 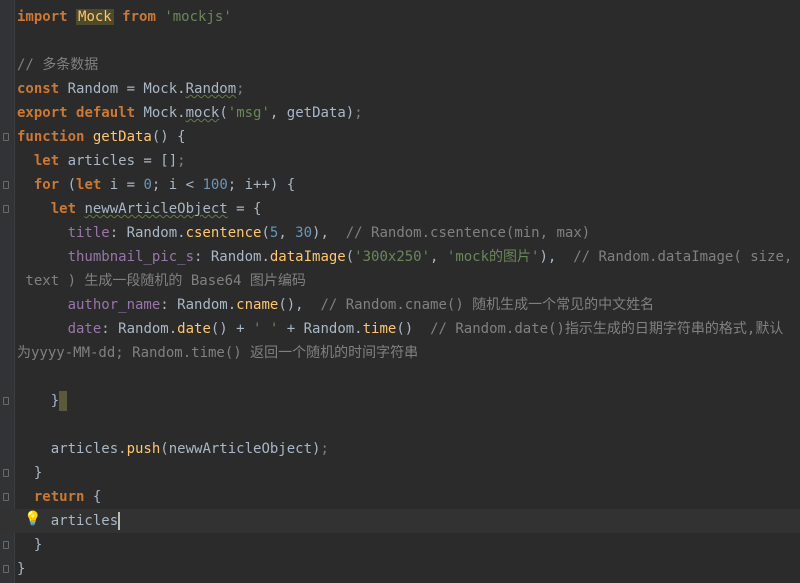 What do you see at coordinates (55, 137) in the screenshot?
I see `code-token: function` at bounding box center [55, 137].